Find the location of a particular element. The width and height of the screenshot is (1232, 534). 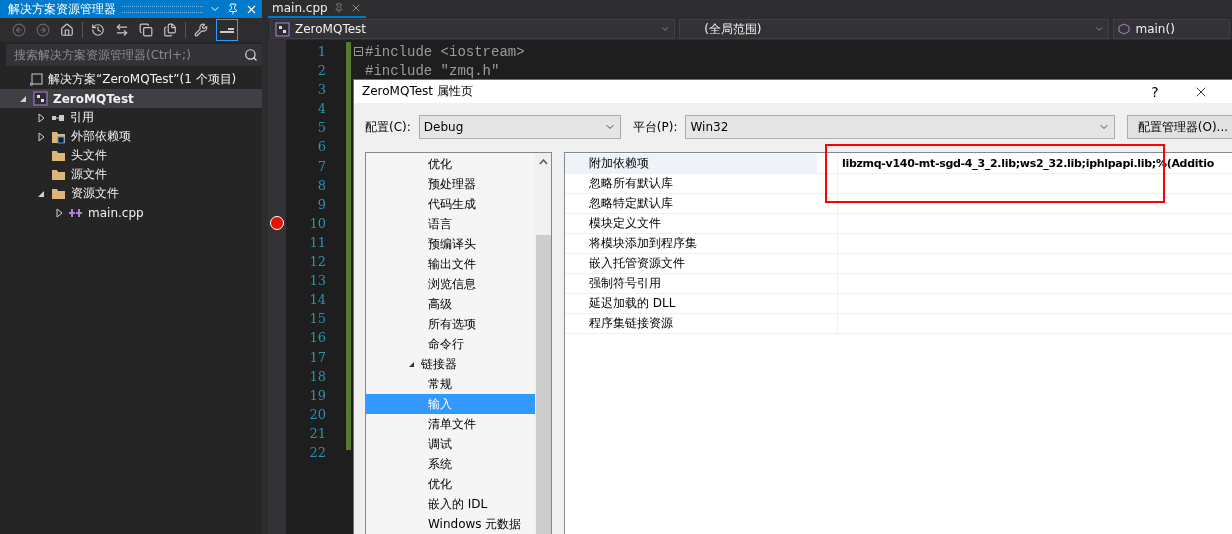

tree-item: 头文件 is located at coordinates (131, 155).